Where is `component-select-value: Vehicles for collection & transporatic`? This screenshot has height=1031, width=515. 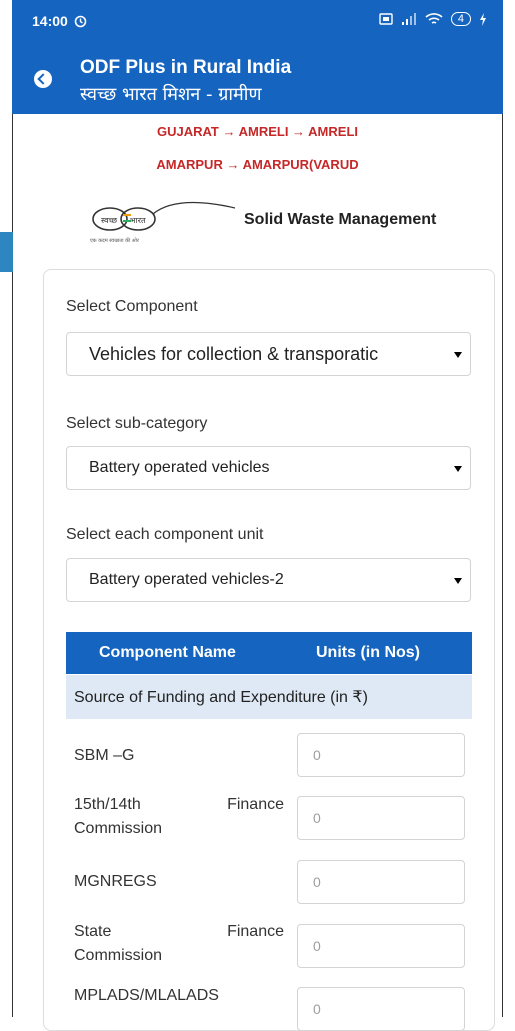 component-select-value: Vehicles for collection & transporatic is located at coordinates (234, 353).